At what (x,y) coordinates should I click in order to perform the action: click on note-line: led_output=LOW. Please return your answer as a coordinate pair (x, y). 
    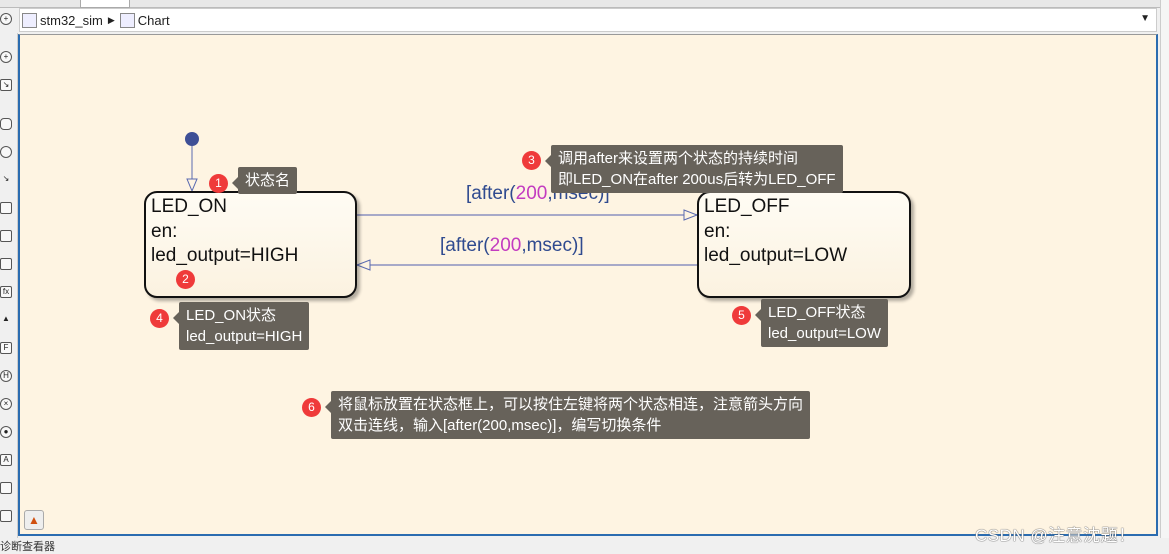
    Looking at the image, I should click on (824, 333).